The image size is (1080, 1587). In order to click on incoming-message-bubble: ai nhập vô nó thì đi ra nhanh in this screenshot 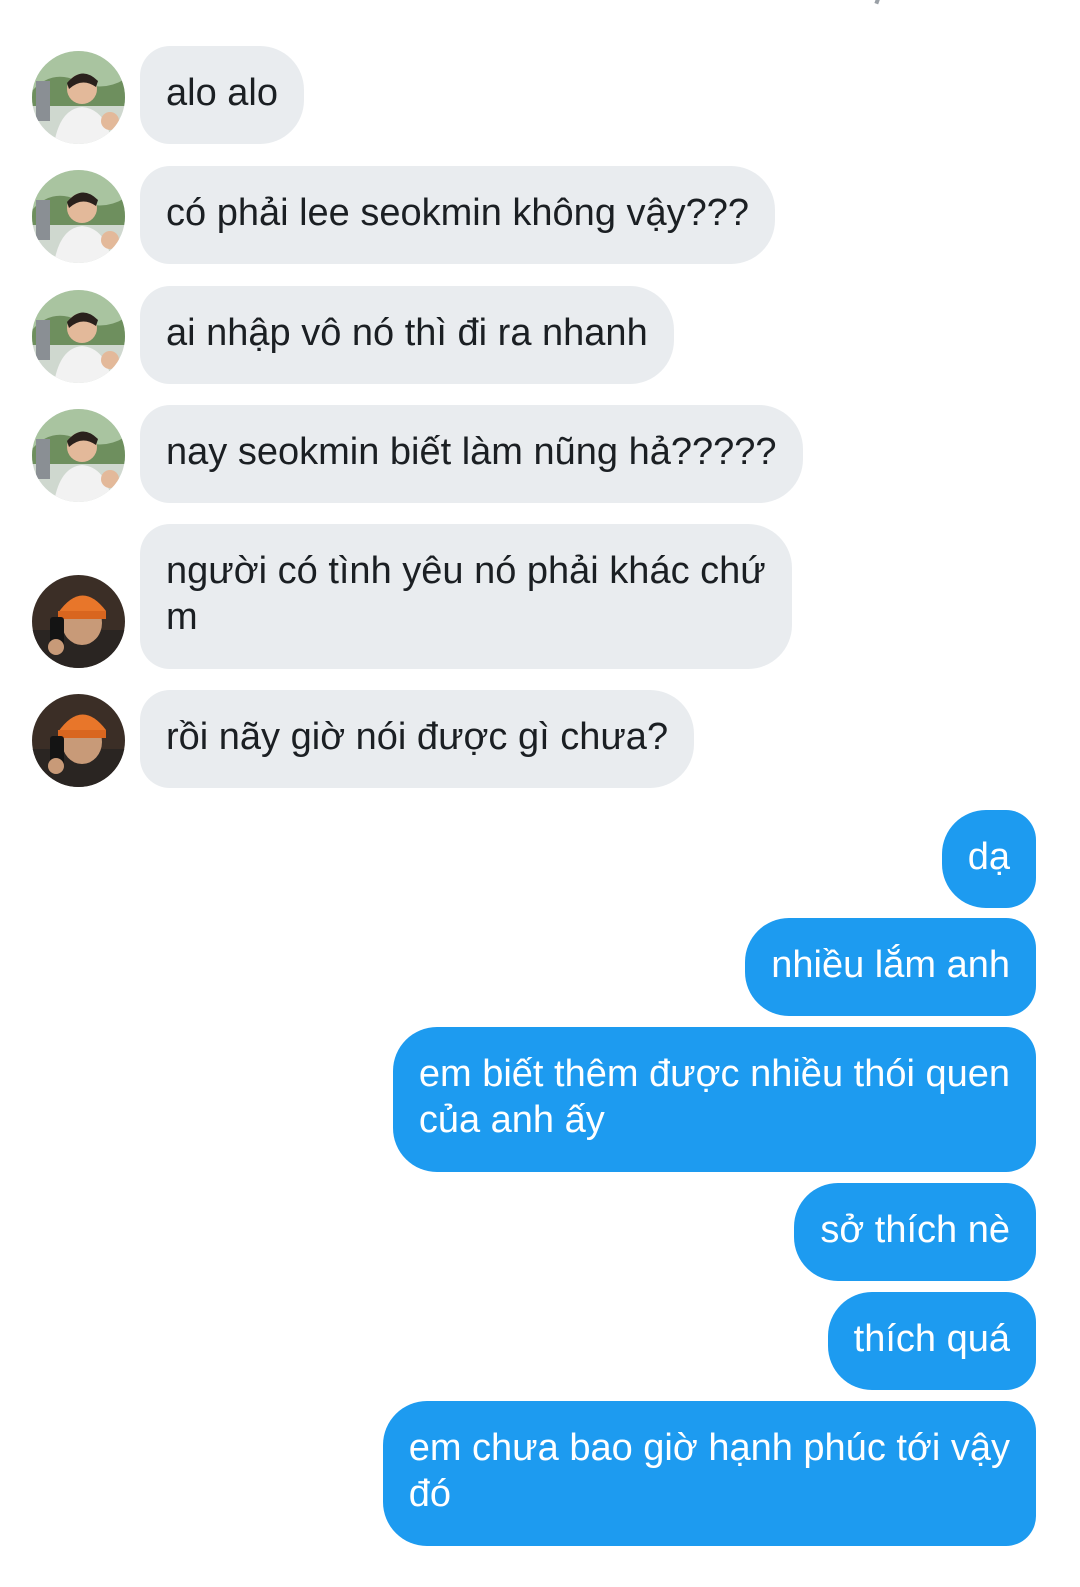, I will do `click(407, 335)`.